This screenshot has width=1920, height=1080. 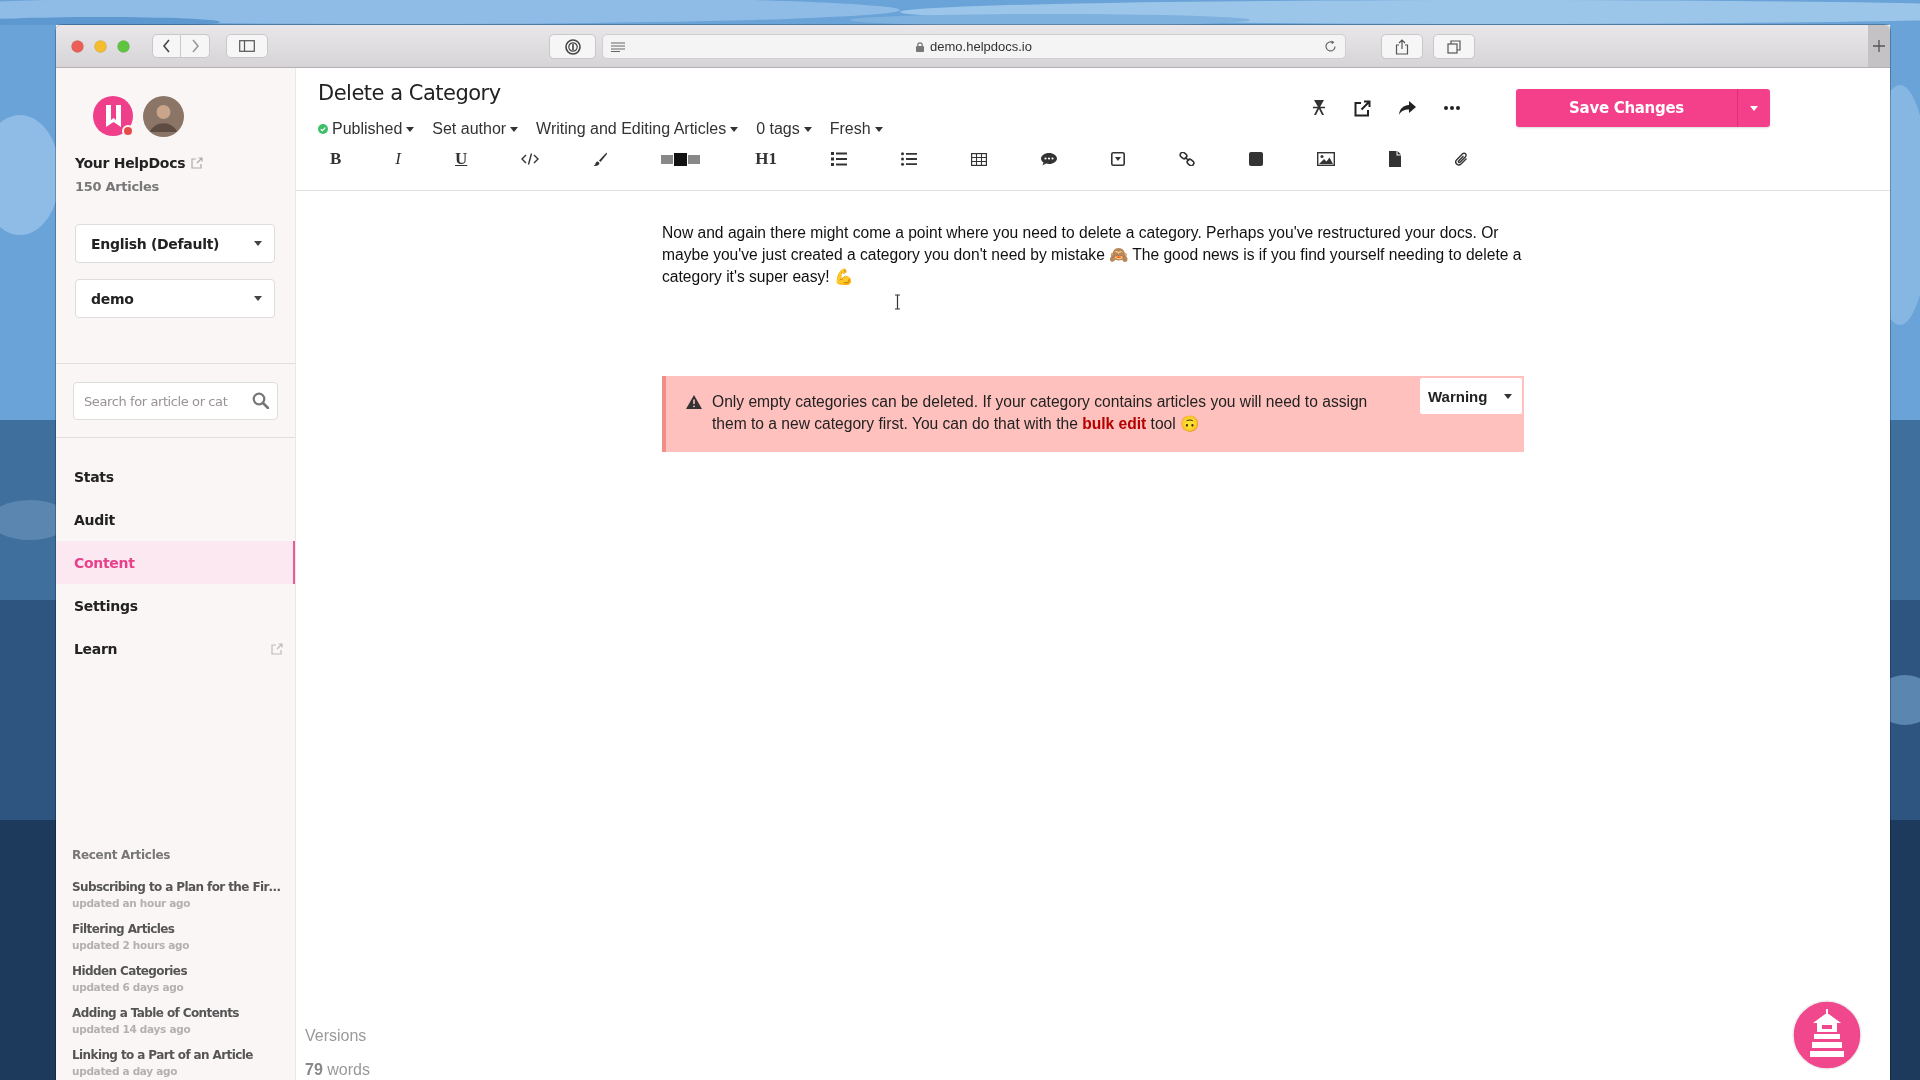 I want to click on nav-item: Stats, so click(x=175, y=476).